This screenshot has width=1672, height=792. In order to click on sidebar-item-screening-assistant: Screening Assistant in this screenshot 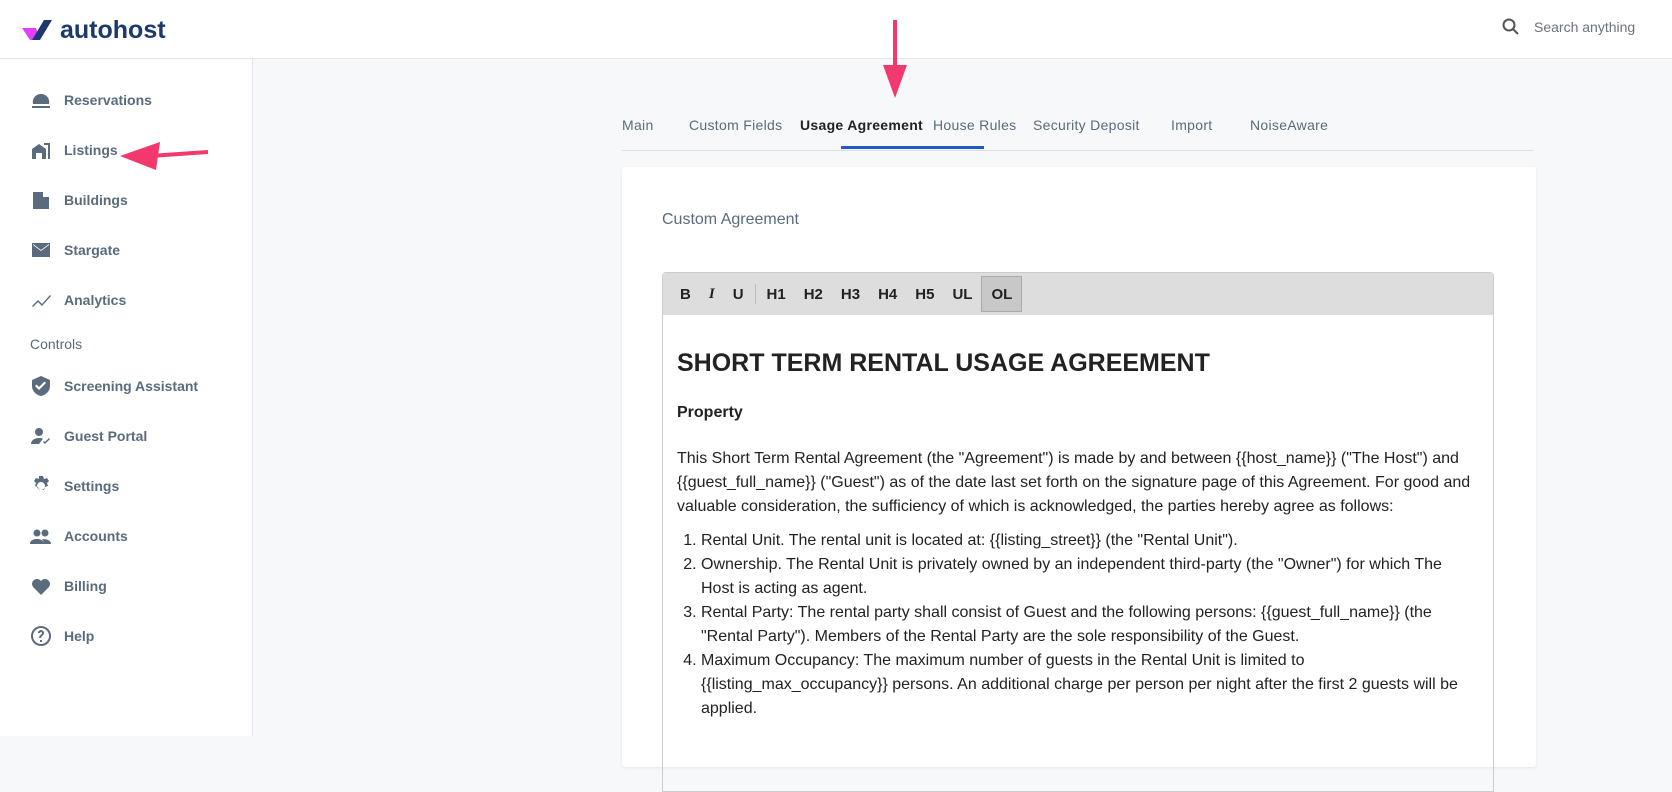, I will do `click(114, 386)`.